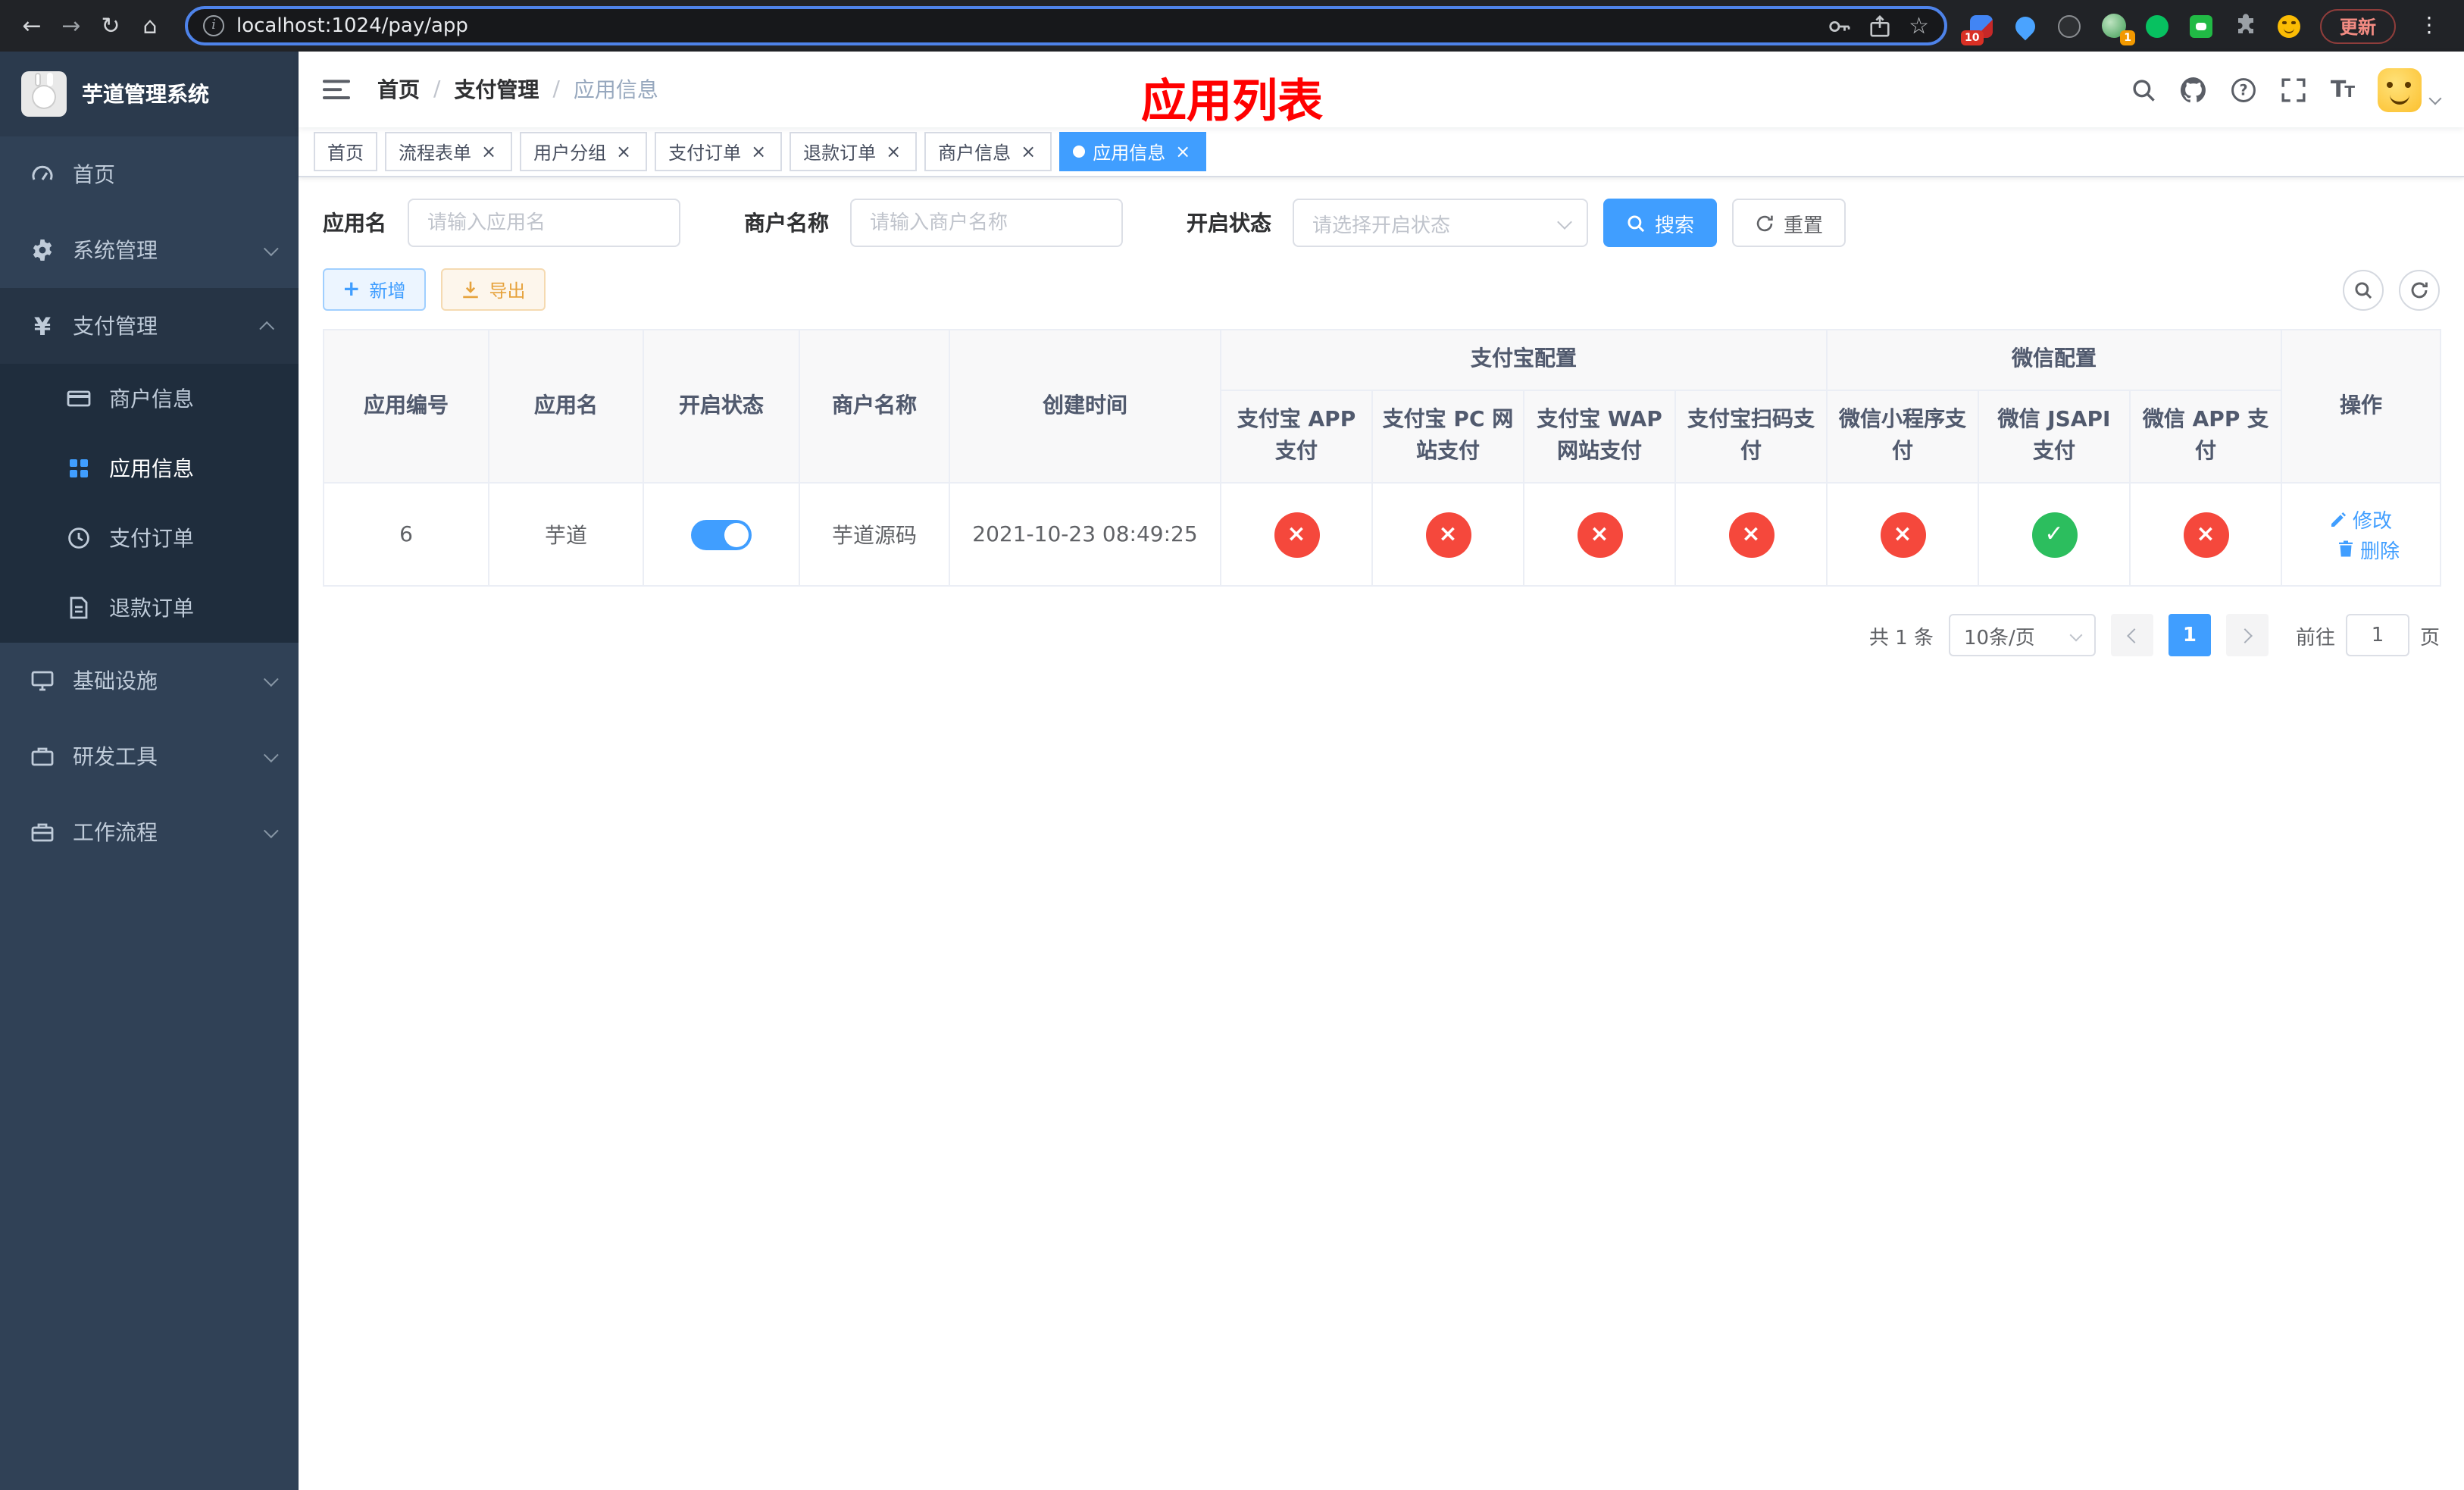 The image size is (2464, 1490). What do you see at coordinates (1919, 26) in the screenshot?
I see `bookmark-star-icon: ☆` at bounding box center [1919, 26].